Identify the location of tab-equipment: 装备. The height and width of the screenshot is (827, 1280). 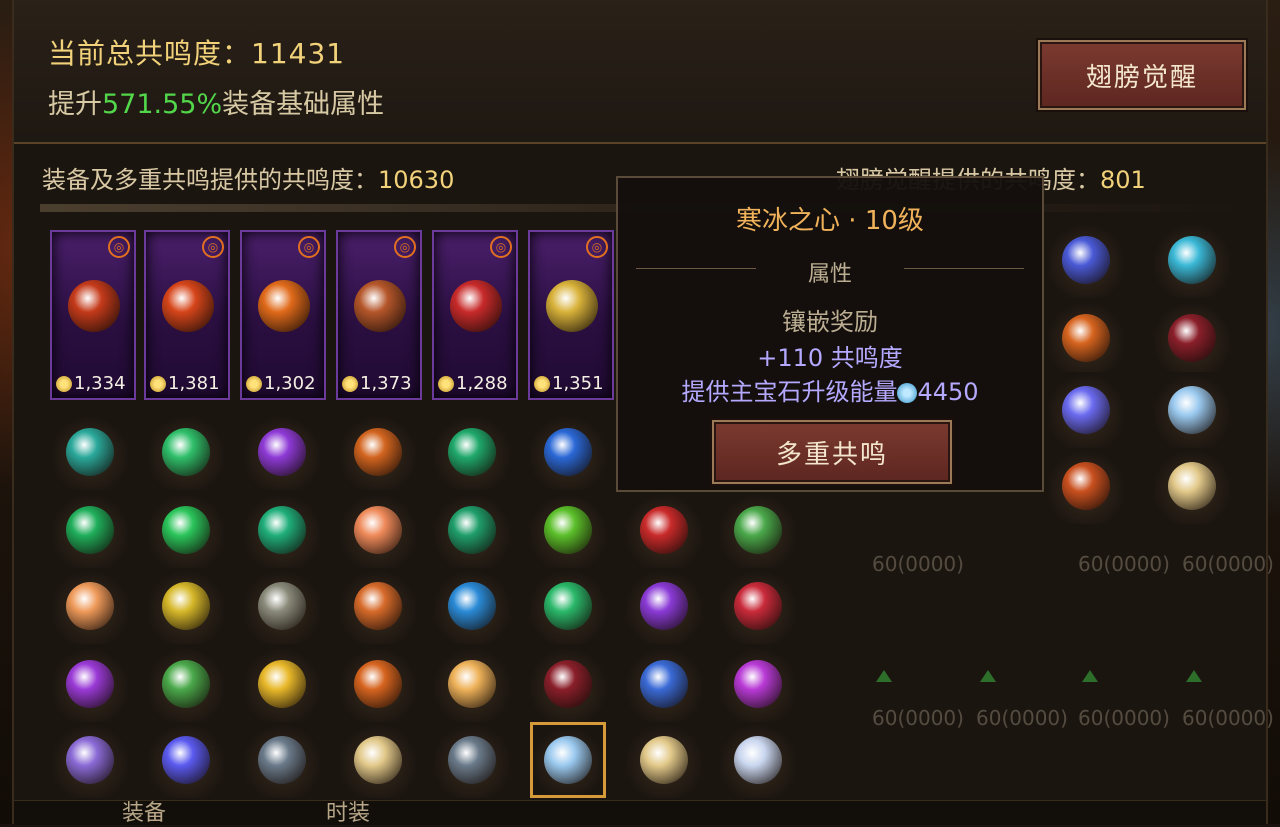
(144, 811).